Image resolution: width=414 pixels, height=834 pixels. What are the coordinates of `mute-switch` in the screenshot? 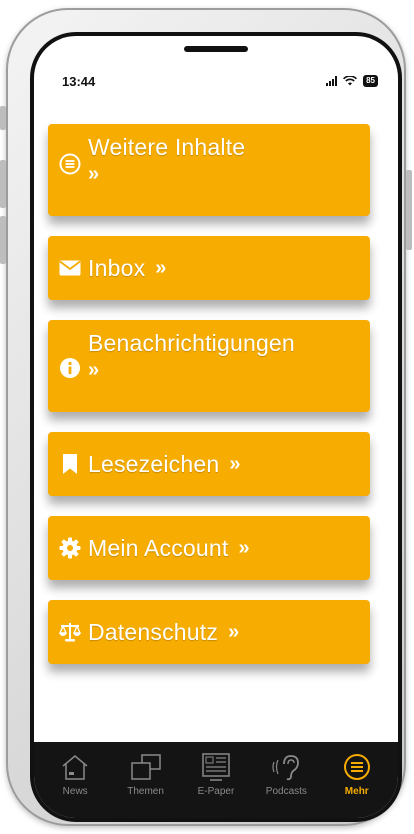 It's located at (3, 118).